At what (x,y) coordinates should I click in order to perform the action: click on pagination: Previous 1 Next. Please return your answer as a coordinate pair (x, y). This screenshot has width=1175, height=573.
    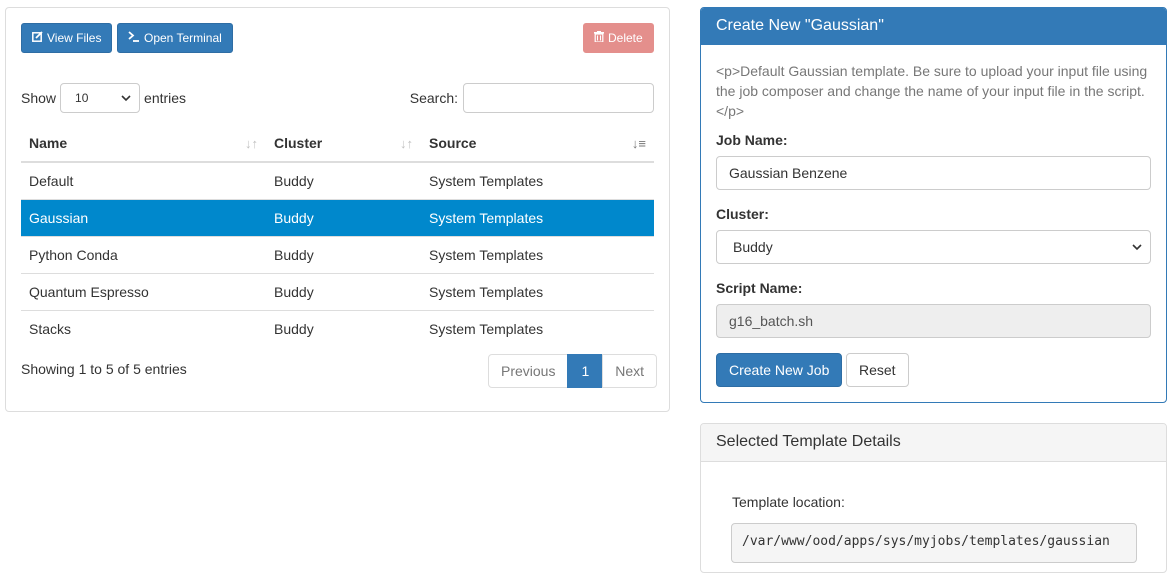
    Looking at the image, I should click on (573, 371).